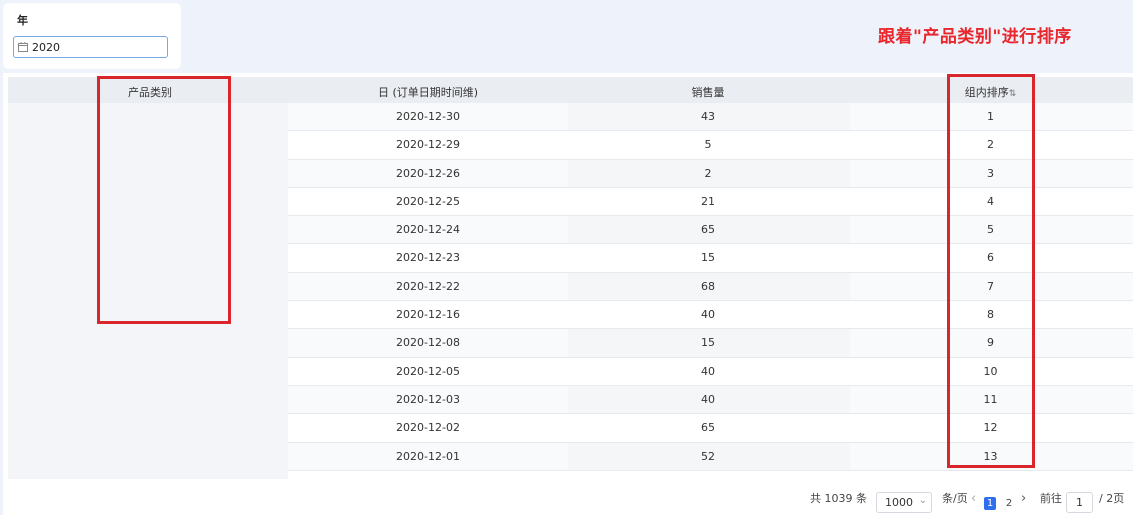  Describe the element at coordinates (23, 47) in the screenshot. I see `calendar-icon` at that location.